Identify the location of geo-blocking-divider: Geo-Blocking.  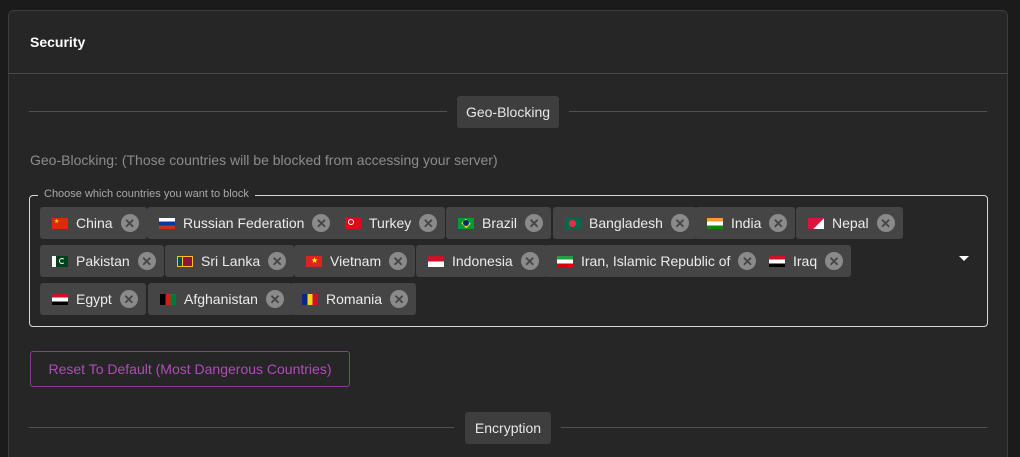
(508, 112).